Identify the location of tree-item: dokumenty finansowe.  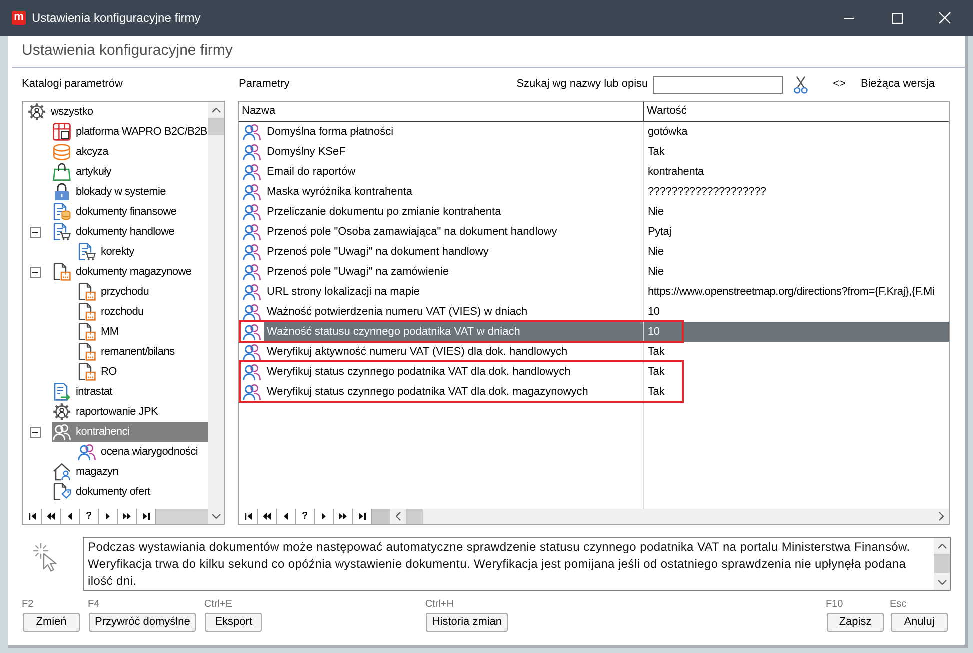
(130, 212).